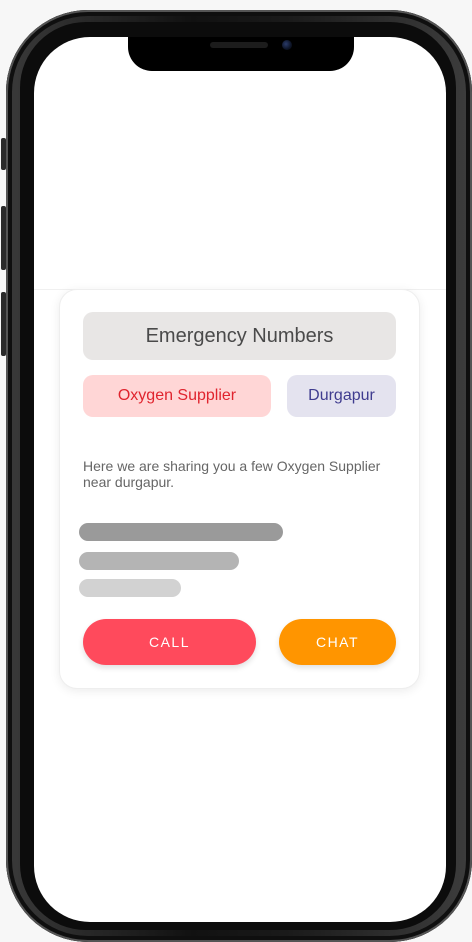  What do you see at coordinates (3, 238) in the screenshot?
I see `volume-up-button` at bounding box center [3, 238].